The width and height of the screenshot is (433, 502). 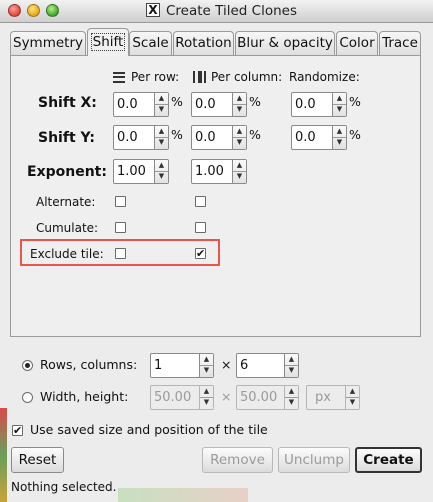 I want to click on shift-y-label: Shift Y:, so click(x=67, y=138).